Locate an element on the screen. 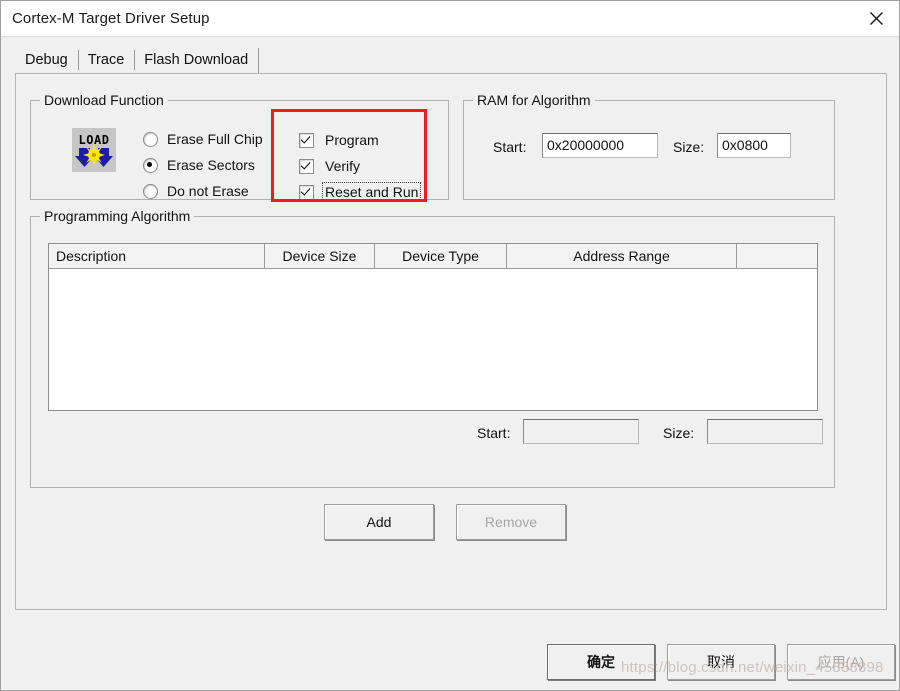  ram-start-label: Start: is located at coordinates (510, 147).